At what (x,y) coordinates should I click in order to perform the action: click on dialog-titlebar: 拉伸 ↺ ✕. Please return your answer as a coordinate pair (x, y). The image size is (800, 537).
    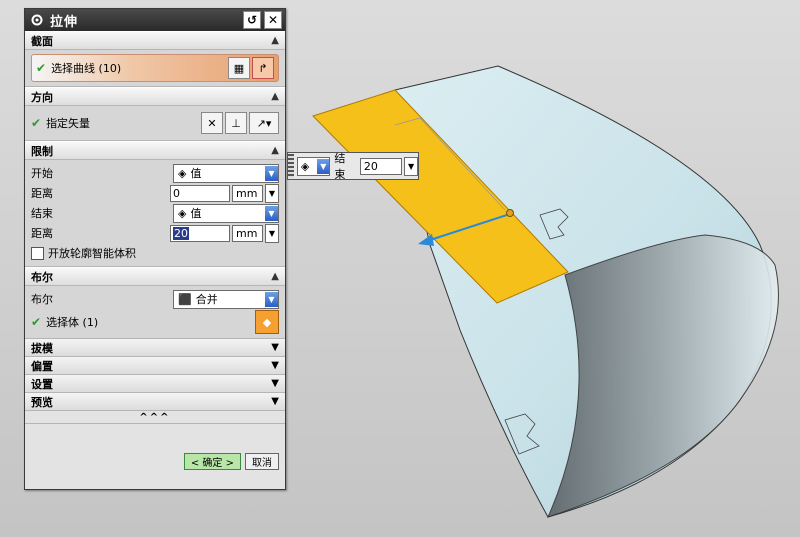
    Looking at the image, I should click on (155, 20).